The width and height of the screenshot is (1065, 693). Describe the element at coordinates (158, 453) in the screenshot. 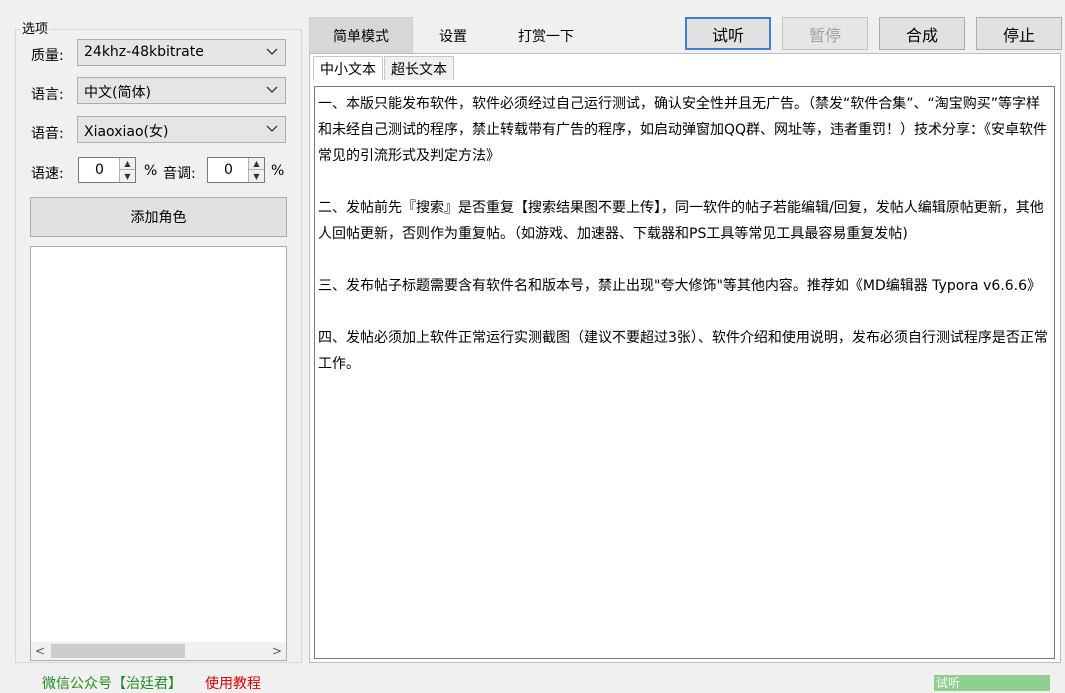

I see `role-list: < >` at that location.